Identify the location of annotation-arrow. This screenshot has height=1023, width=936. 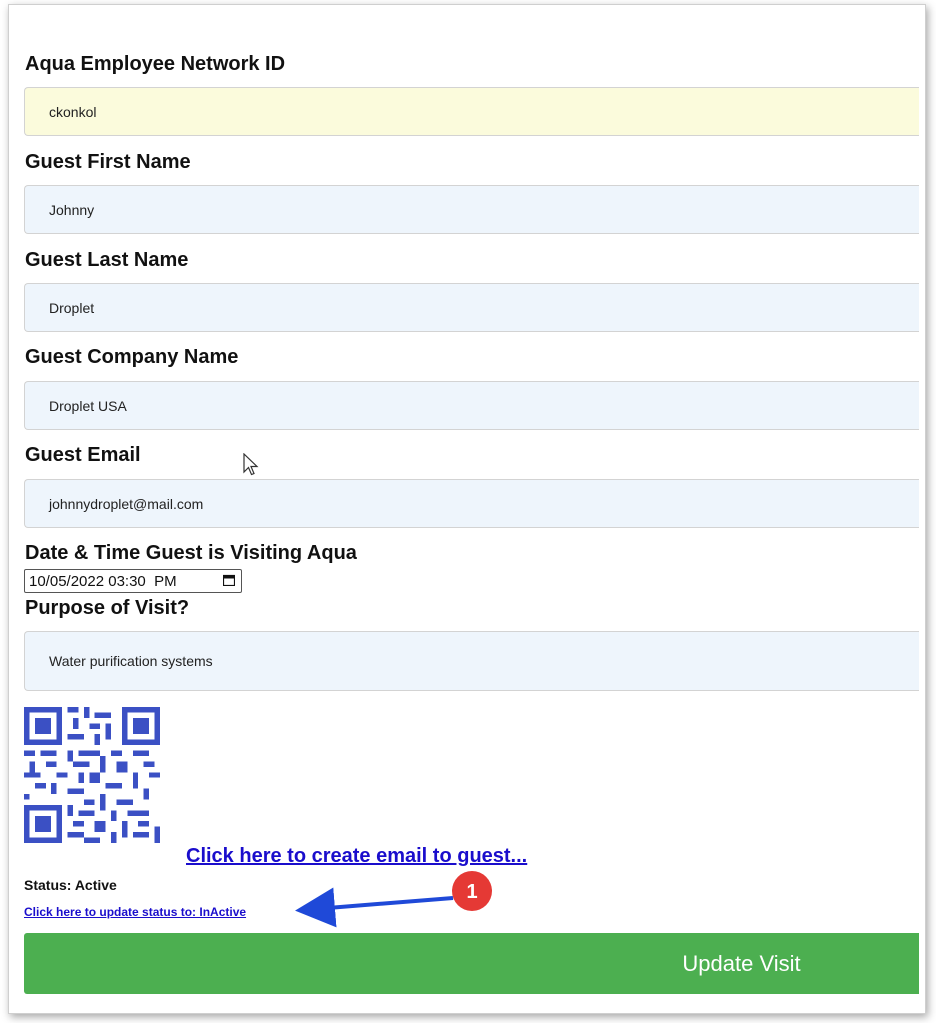
(374, 907).